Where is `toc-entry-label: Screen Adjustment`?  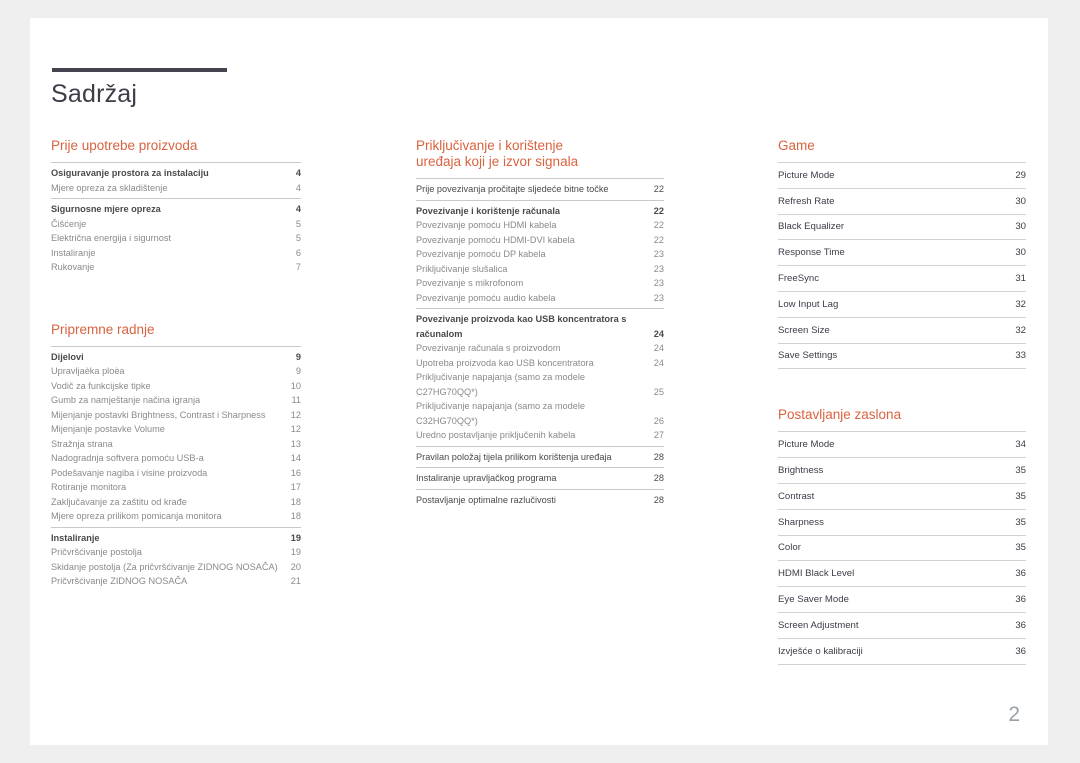 toc-entry-label: Screen Adjustment is located at coordinates (818, 625).